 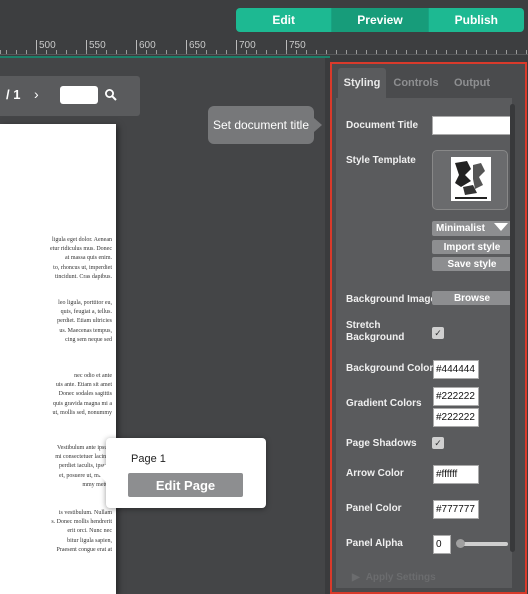 I want to click on edit-page-button: Edit Page, so click(x=185, y=485).